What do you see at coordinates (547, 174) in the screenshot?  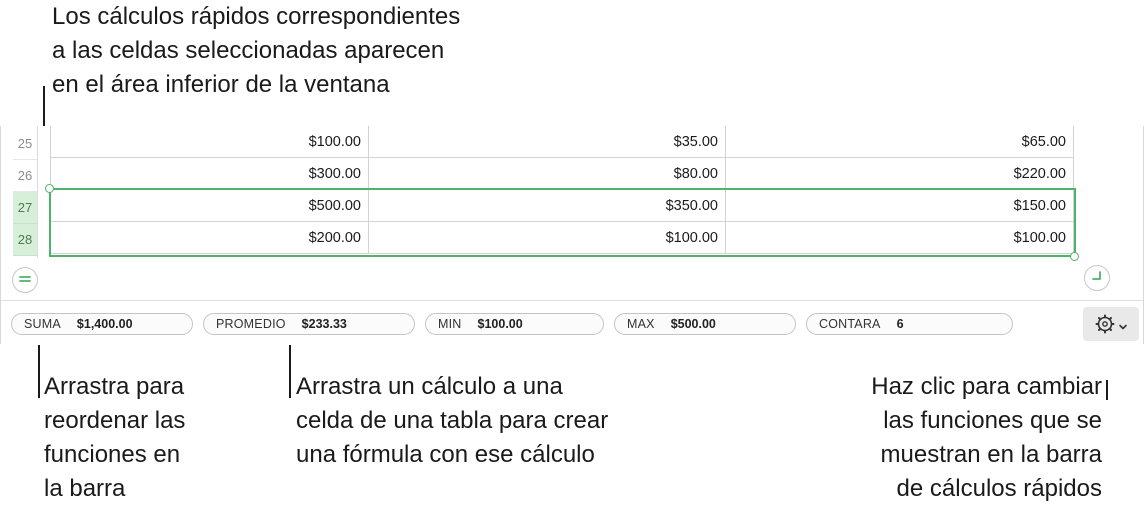 I see `table-cell: $80.00` at bounding box center [547, 174].